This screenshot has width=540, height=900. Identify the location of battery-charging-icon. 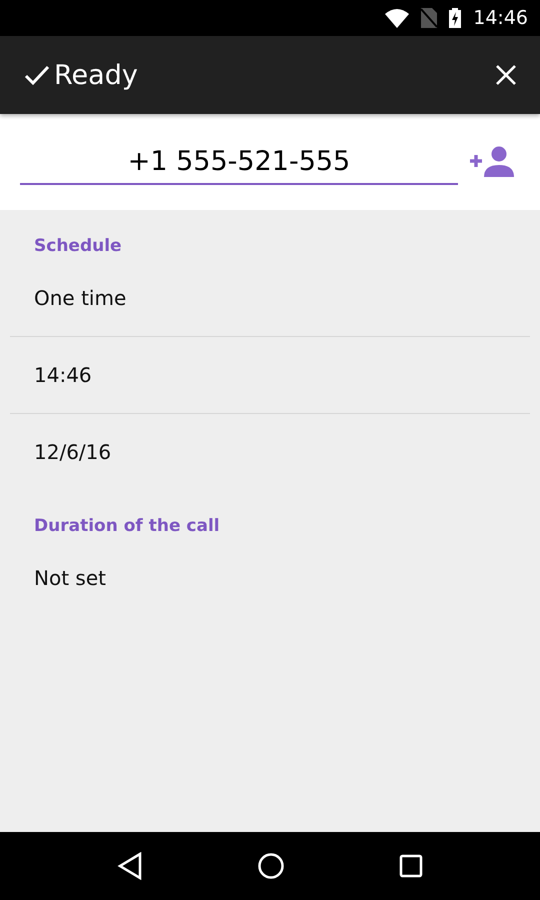
(455, 18).